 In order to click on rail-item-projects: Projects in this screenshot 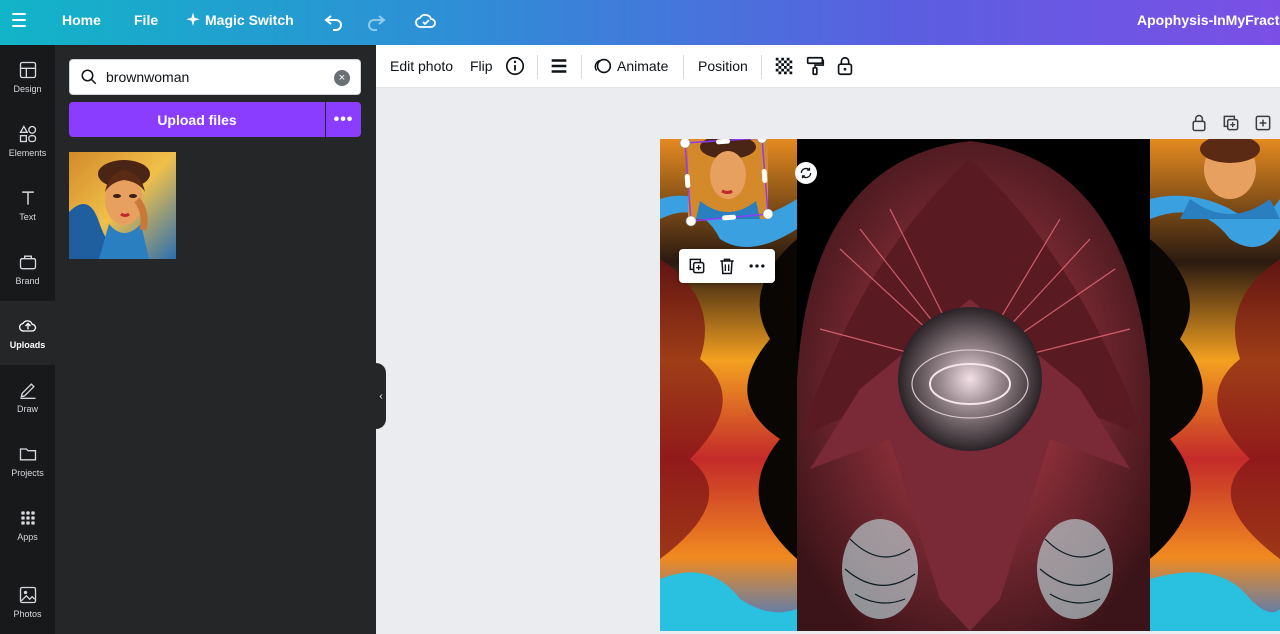, I will do `click(27, 461)`.